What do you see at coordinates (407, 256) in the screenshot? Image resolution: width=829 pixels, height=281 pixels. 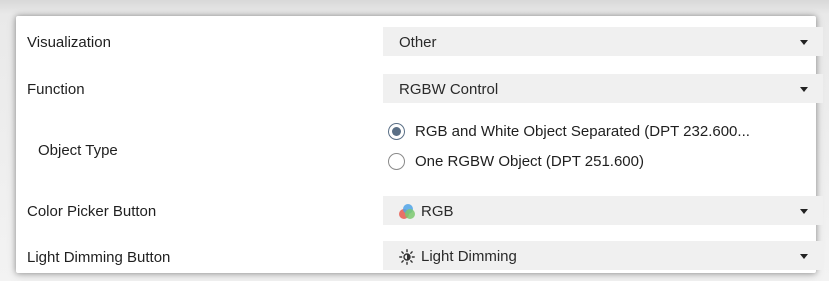 I see `sun-icon` at bounding box center [407, 256].